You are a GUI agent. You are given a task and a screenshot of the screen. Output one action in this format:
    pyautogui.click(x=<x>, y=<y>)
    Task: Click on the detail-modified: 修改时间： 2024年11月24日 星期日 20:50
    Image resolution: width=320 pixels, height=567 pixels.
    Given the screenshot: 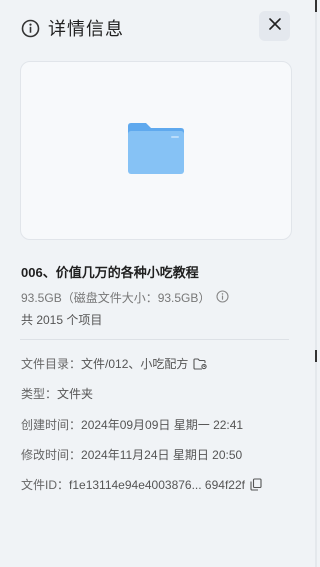 What is the action you would take?
    pyautogui.click(x=131, y=454)
    